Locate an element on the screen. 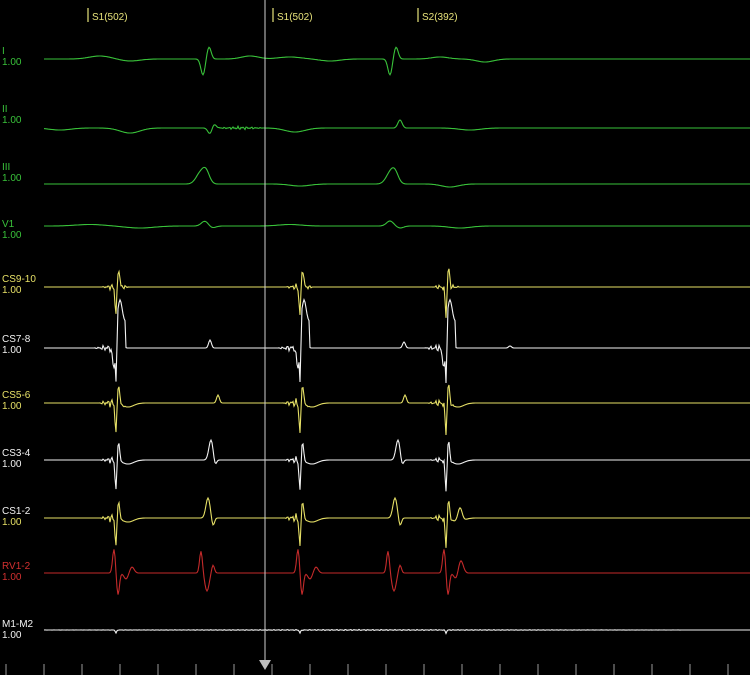 The image size is (750, 675). channel-label: III 1.00 is located at coordinates (11, 173).